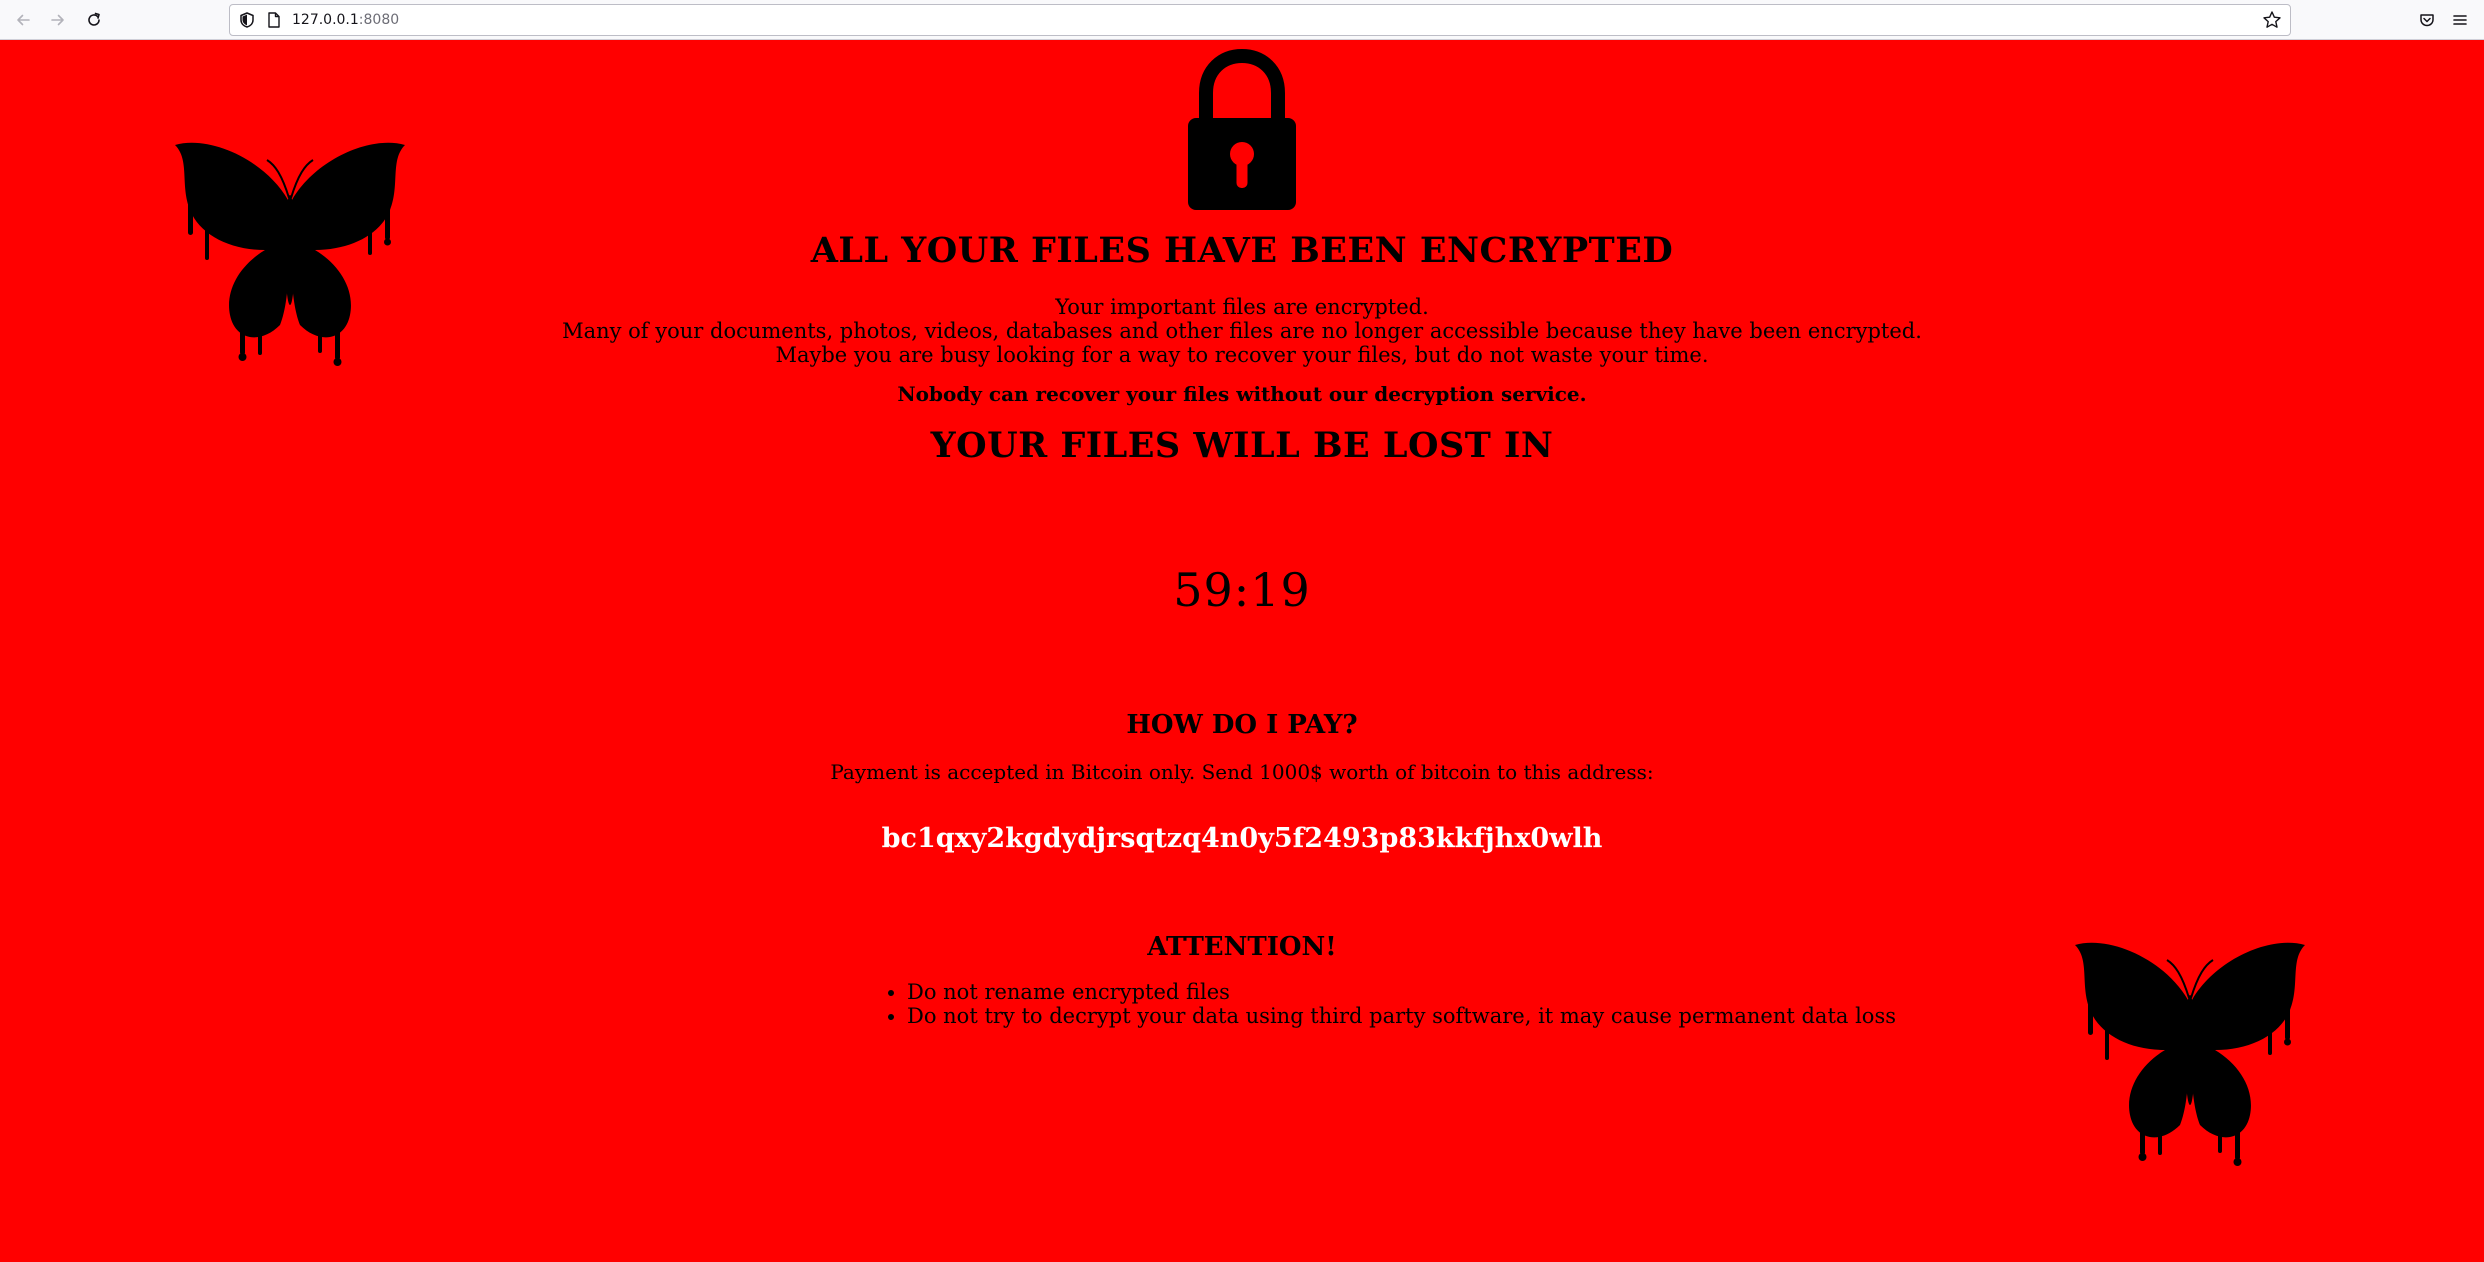  Describe the element at coordinates (1242, 250) in the screenshot. I see `page-title: ALL YOUR FILES HAVE BEEN ENCRYPTED` at that location.